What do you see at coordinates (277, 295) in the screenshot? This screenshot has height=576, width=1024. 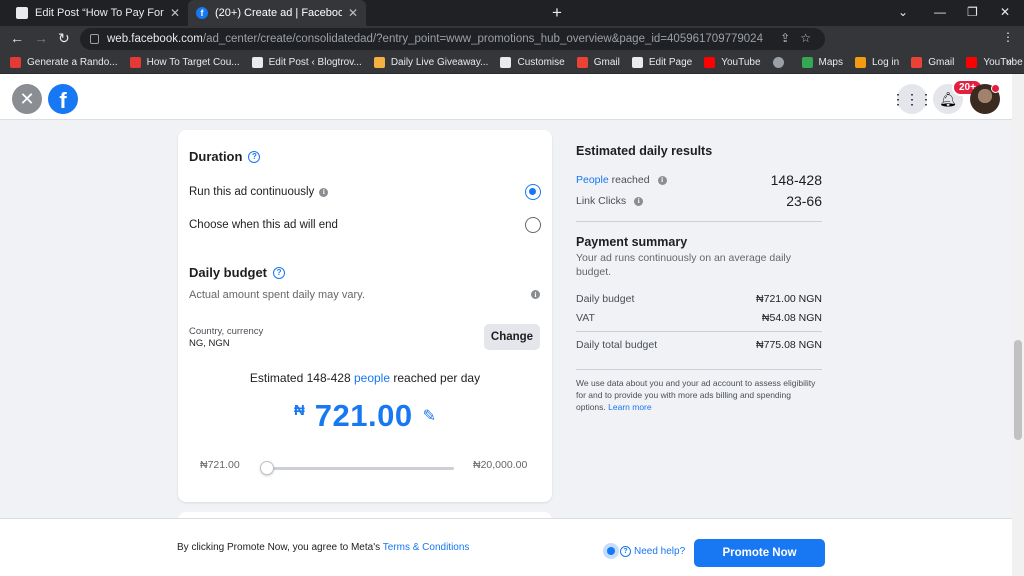 I see `budget-subtitle: Actual amount spent daily may vary.` at bounding box center [277, 295].